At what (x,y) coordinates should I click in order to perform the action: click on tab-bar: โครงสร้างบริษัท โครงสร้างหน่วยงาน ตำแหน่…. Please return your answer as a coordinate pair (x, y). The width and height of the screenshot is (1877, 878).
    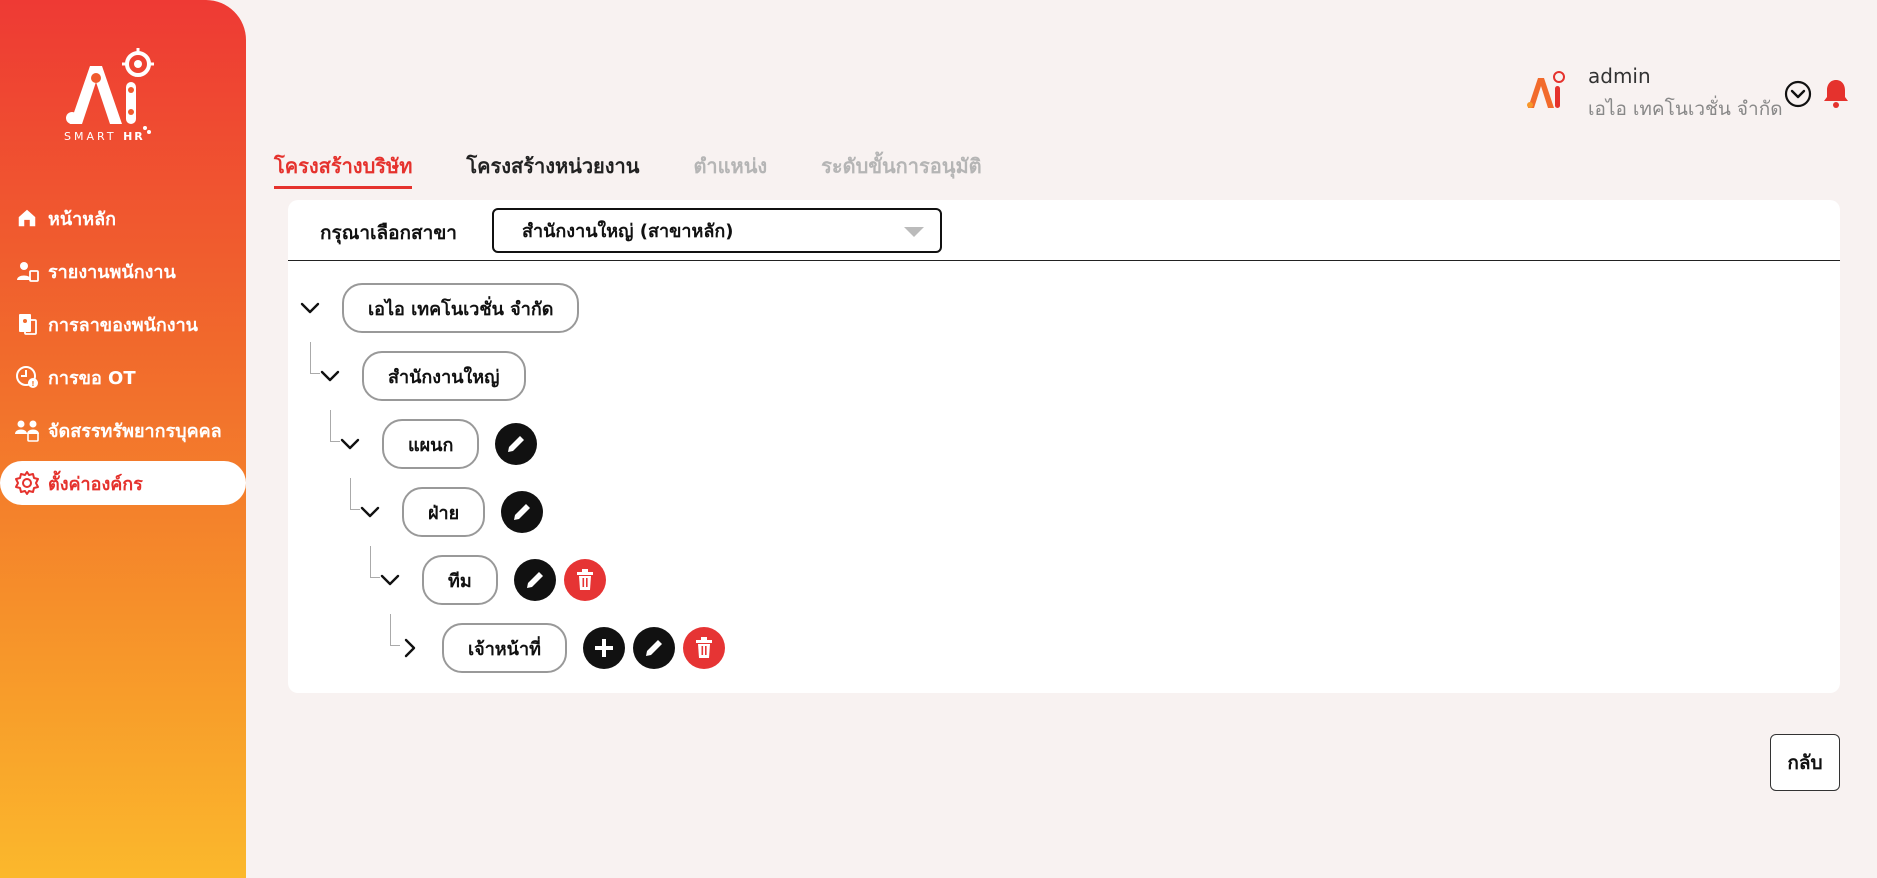
    Looking at the image, I should click on (655, 169).